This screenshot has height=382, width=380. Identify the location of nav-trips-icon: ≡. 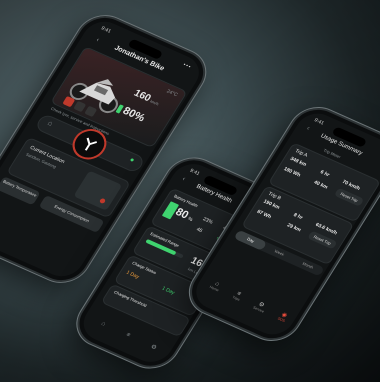
(126, 338).